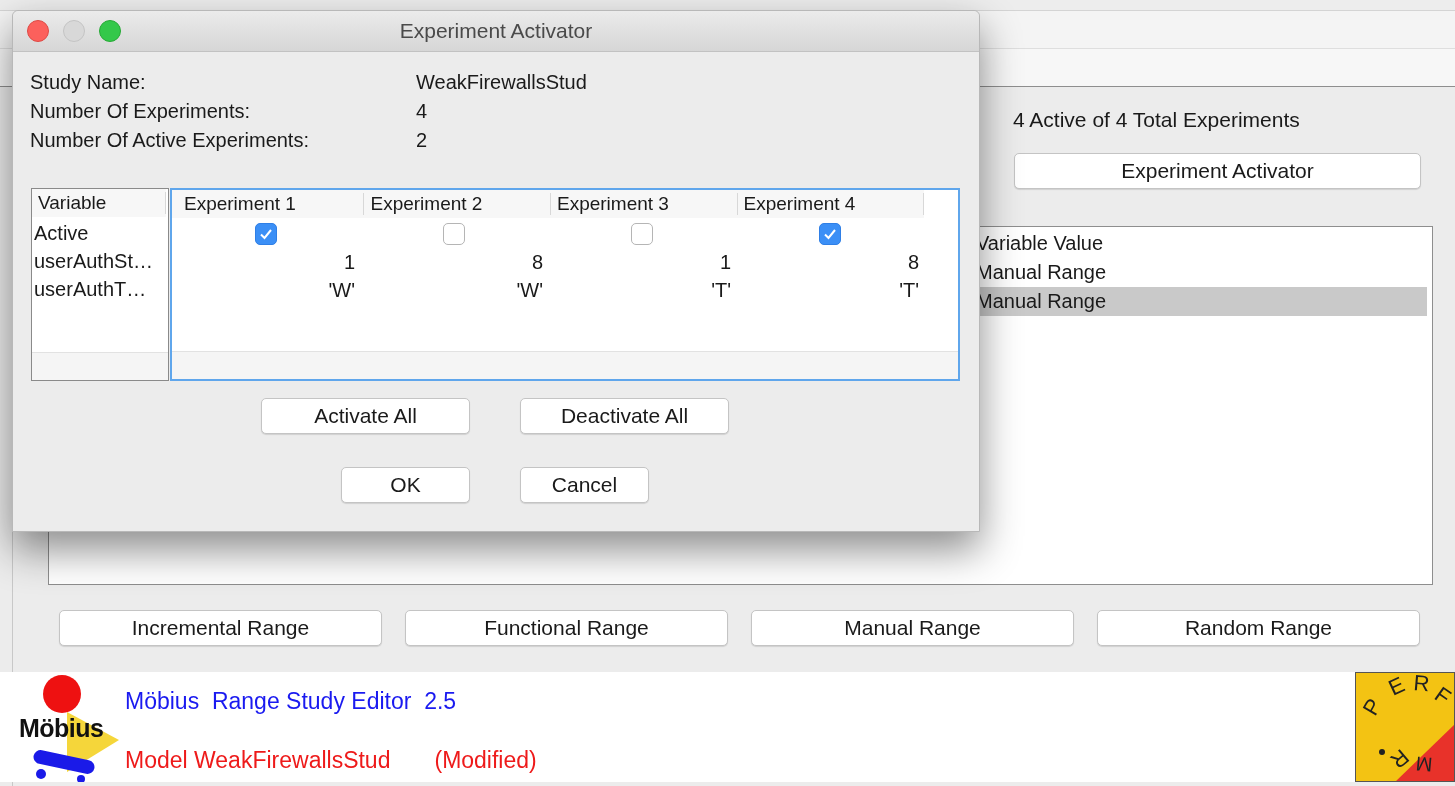 This screenshot has width=1455, height=786. What do you see at coordinates (830, 204) in the screenshot?
I see `column-header: Experiment 4` at bounding box center [830, 204].